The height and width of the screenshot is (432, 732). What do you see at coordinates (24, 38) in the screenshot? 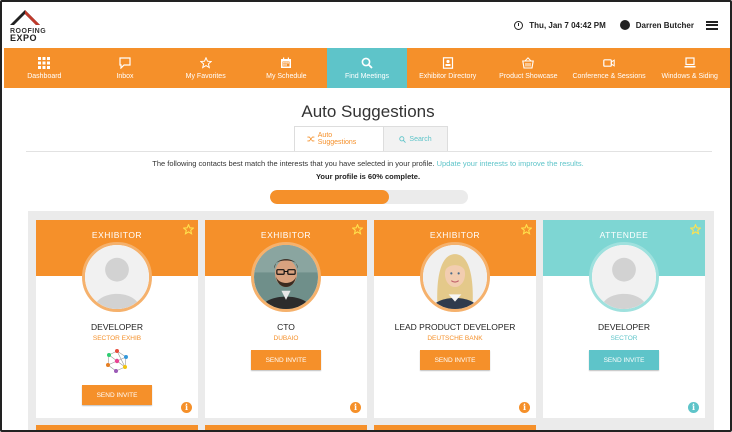
I see `logo-line-2: EXPO` at bounding box center [24, 38].